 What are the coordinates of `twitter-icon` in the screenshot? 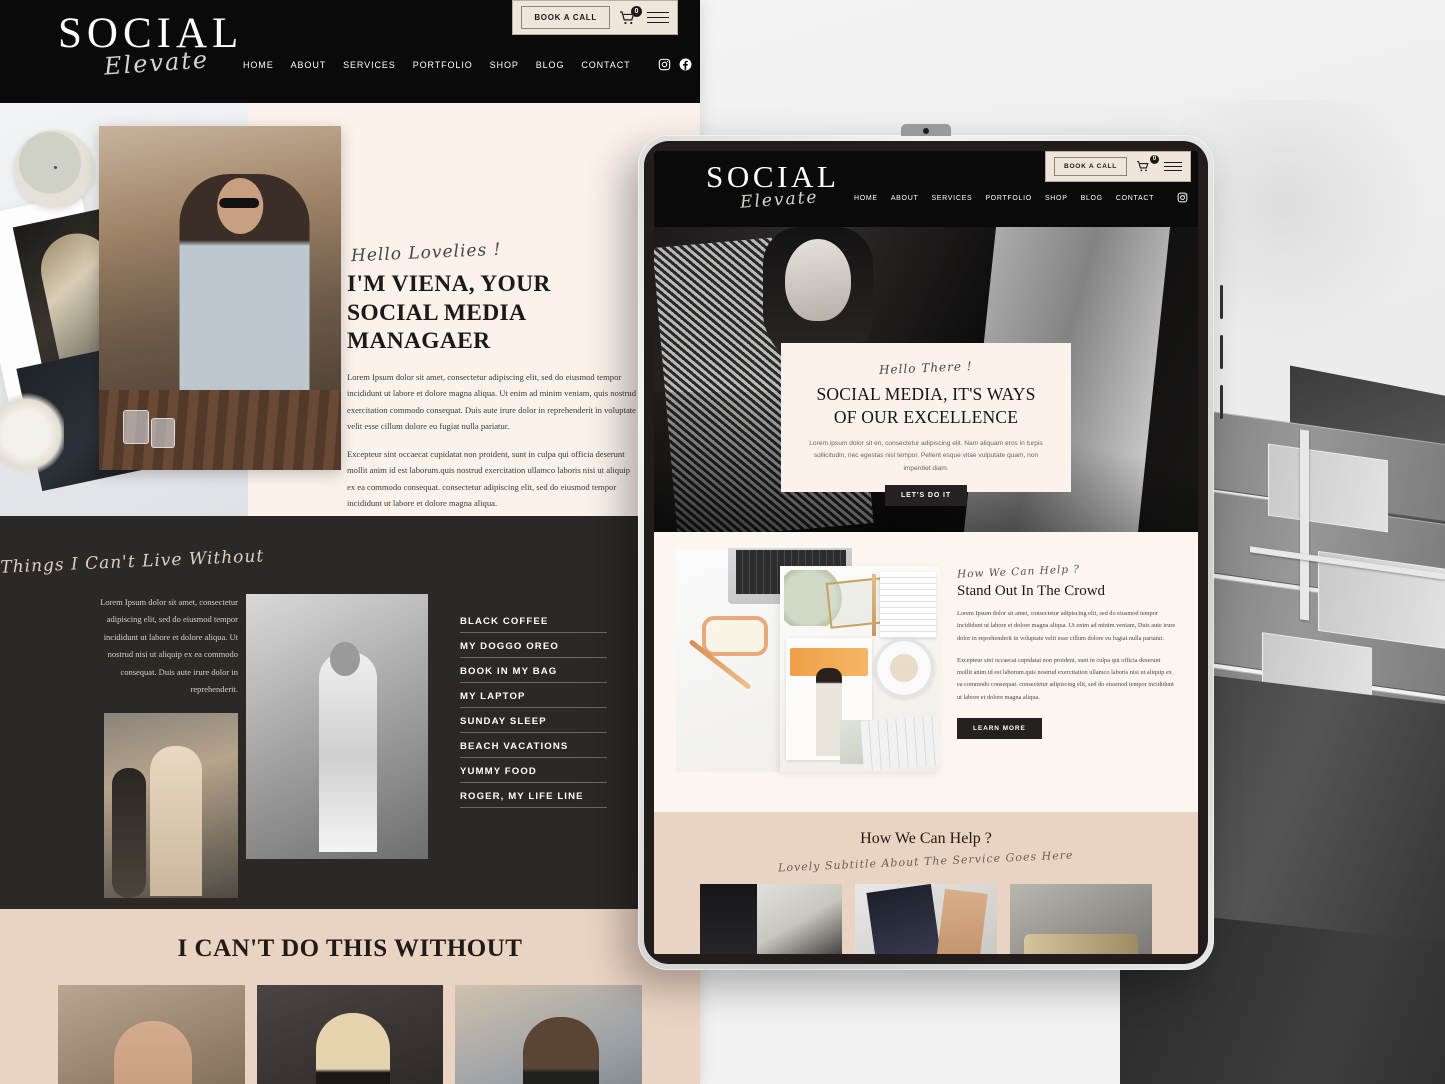 It's located at (700, 64).